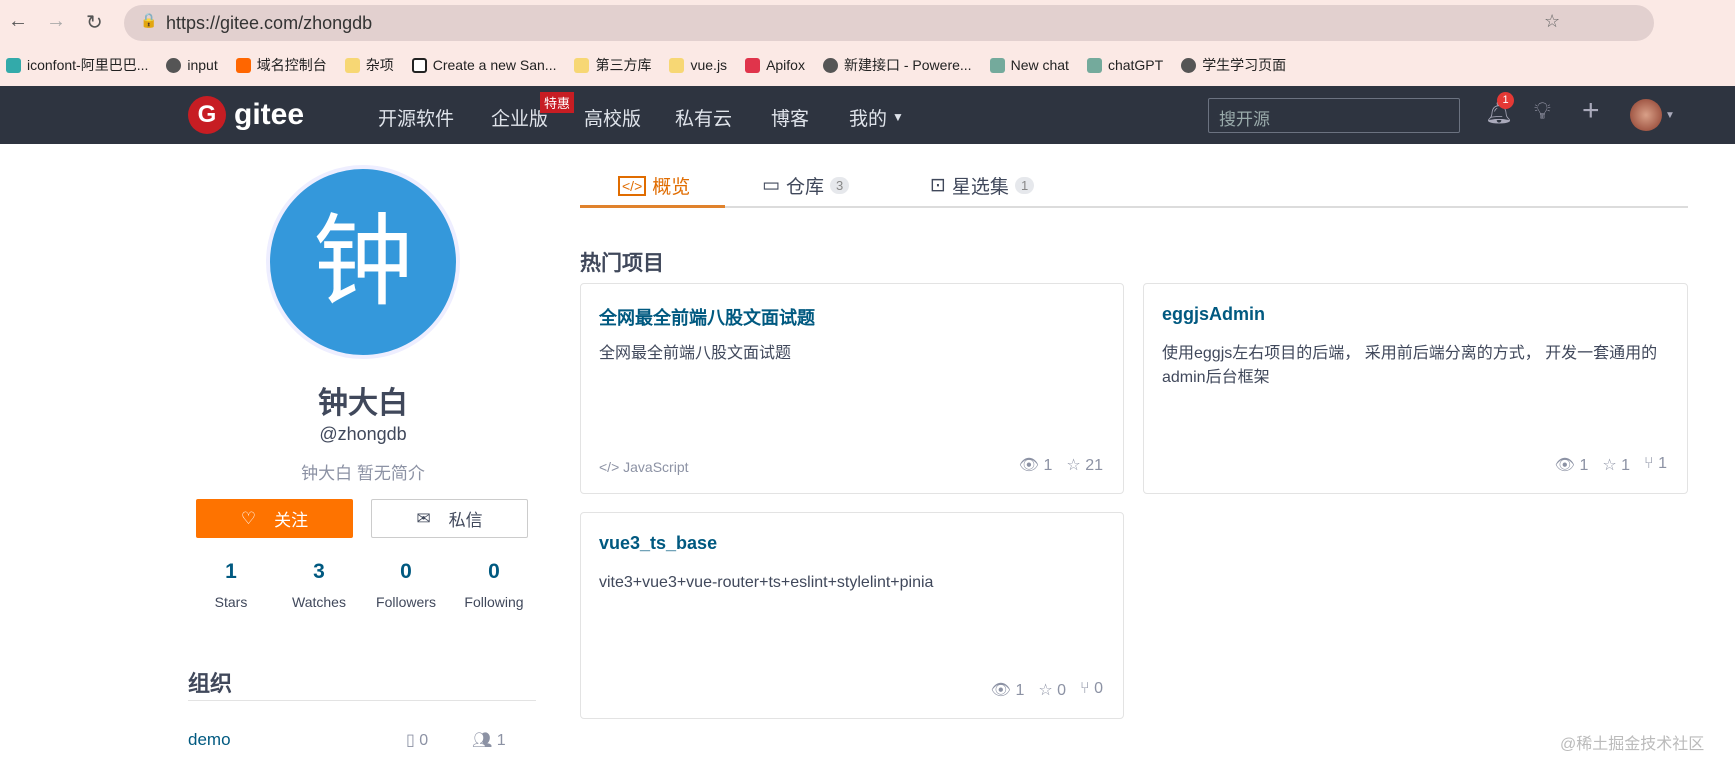 This screenshot has width=1735, height=758. I want to click on language-label: JavaScript, so click(656, 467).